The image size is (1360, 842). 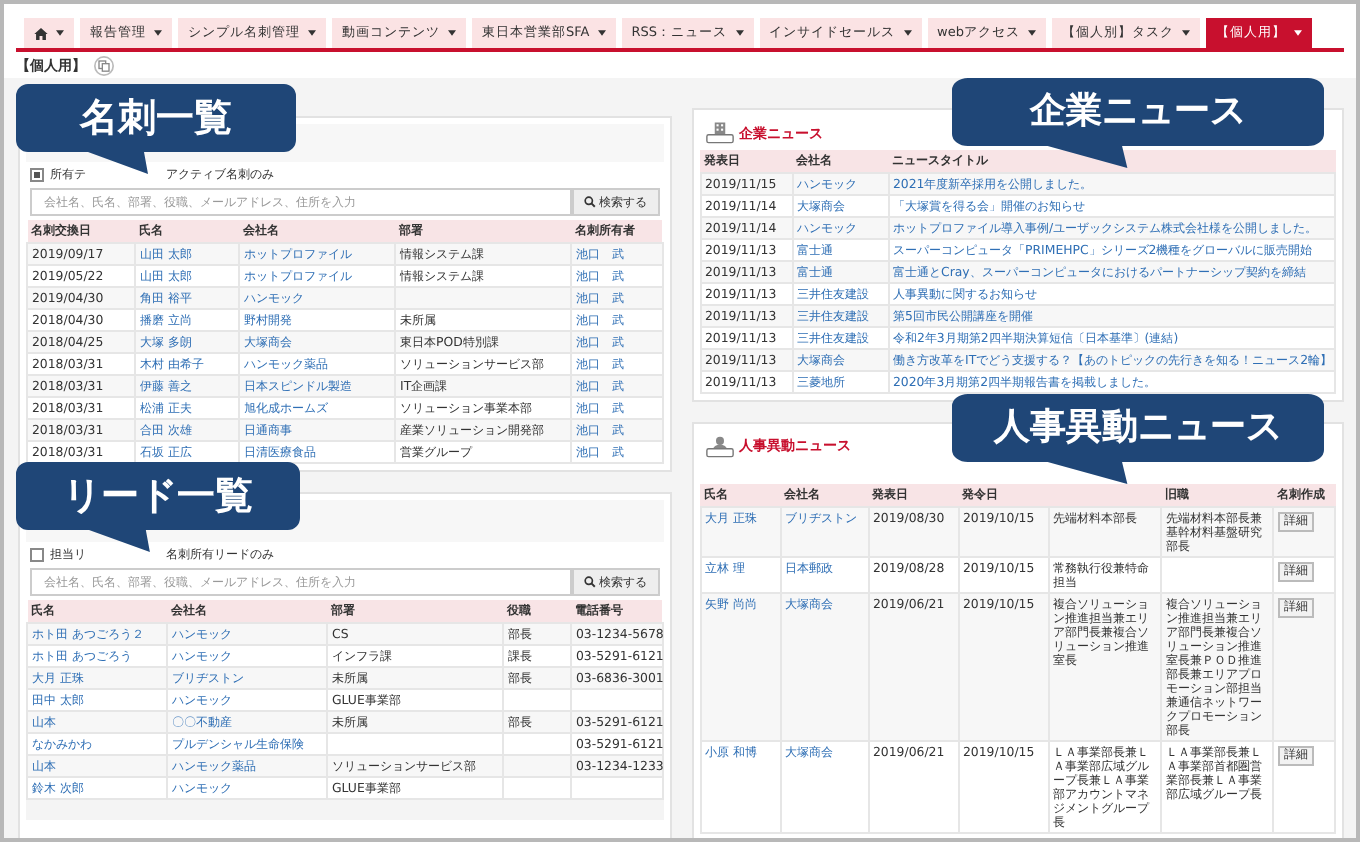 What do you see at coordinates (1138, 428) in the screenshot?
I see `callout-title: 人事異動ニュース` at bounding box center [1138, 428].